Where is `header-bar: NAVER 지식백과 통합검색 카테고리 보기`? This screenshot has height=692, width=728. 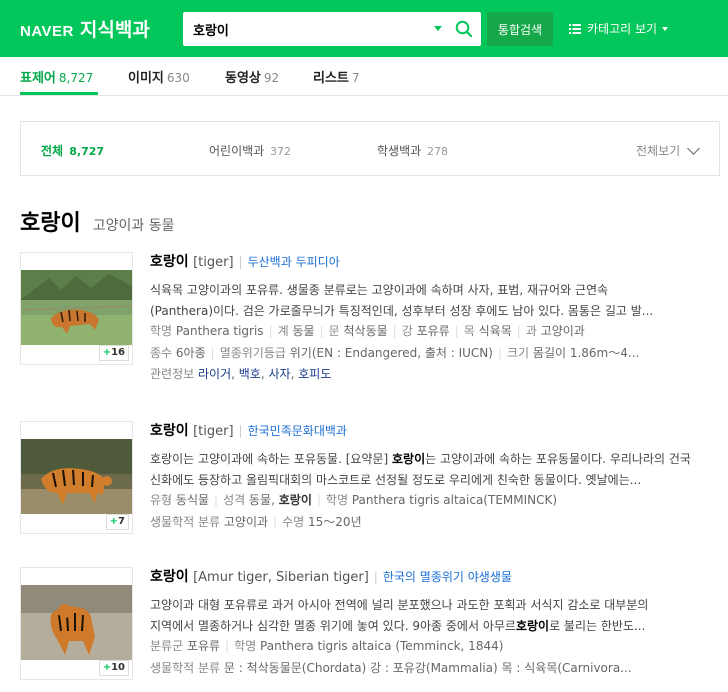 header-bar: NAVER 지식백과 통합검색 카테고리 보기 is located at coordinates (364, 28).